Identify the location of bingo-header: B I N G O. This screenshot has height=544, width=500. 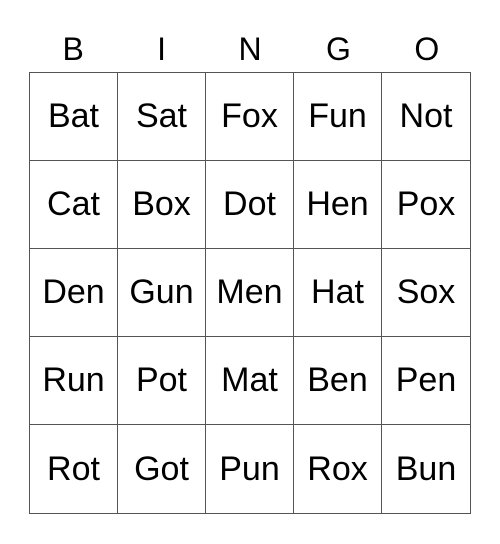
(250, 49).